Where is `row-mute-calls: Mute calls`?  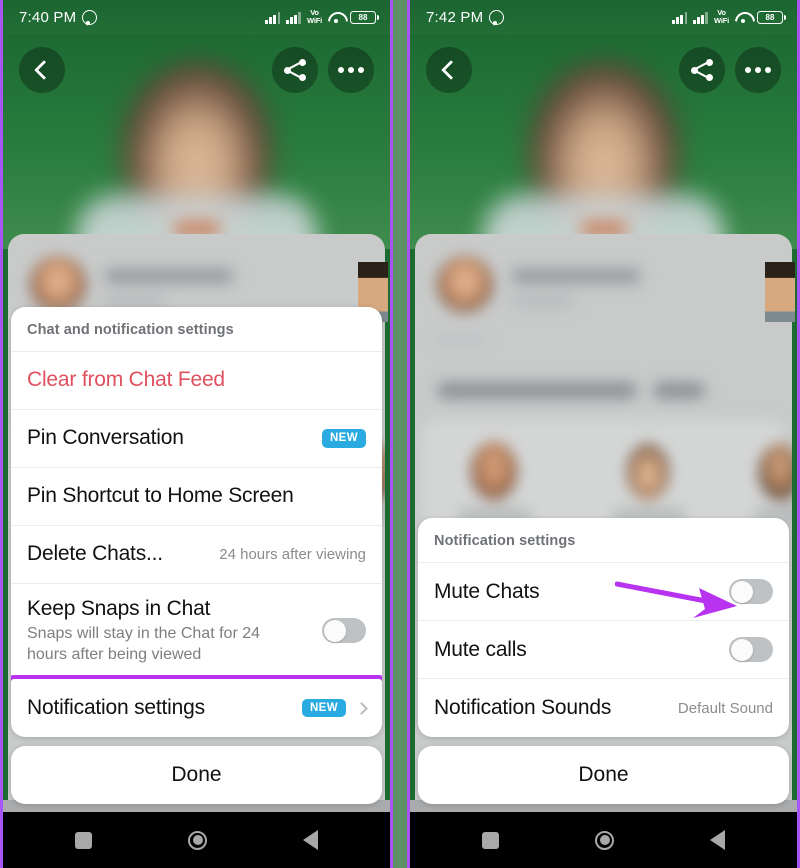
row-mute-calls: Mute calls is located at coordinates (603, 650).